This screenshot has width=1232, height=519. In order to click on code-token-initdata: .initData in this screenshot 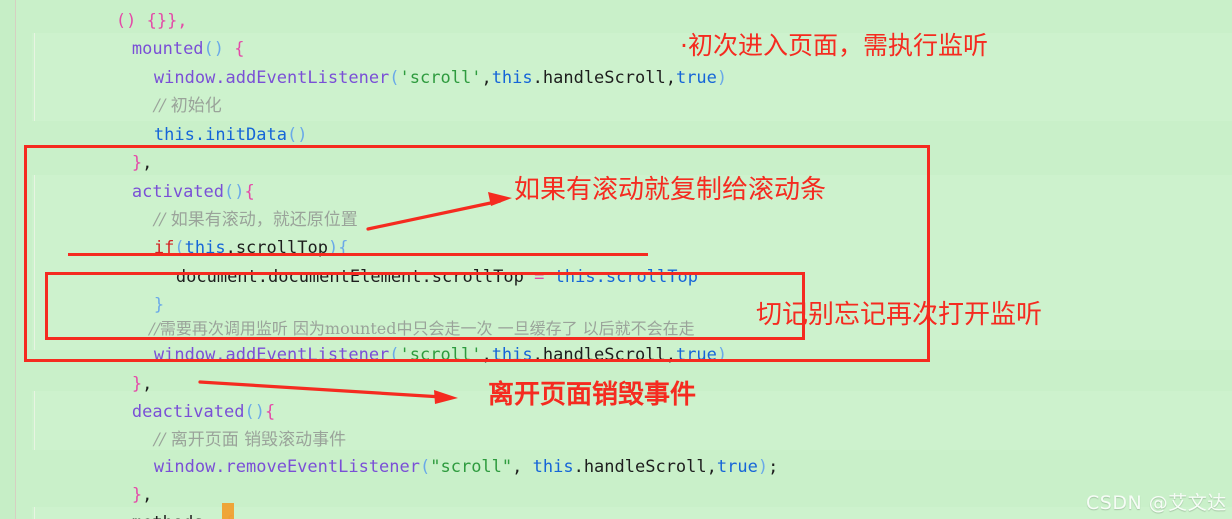, I will do `click(240, 135)`.